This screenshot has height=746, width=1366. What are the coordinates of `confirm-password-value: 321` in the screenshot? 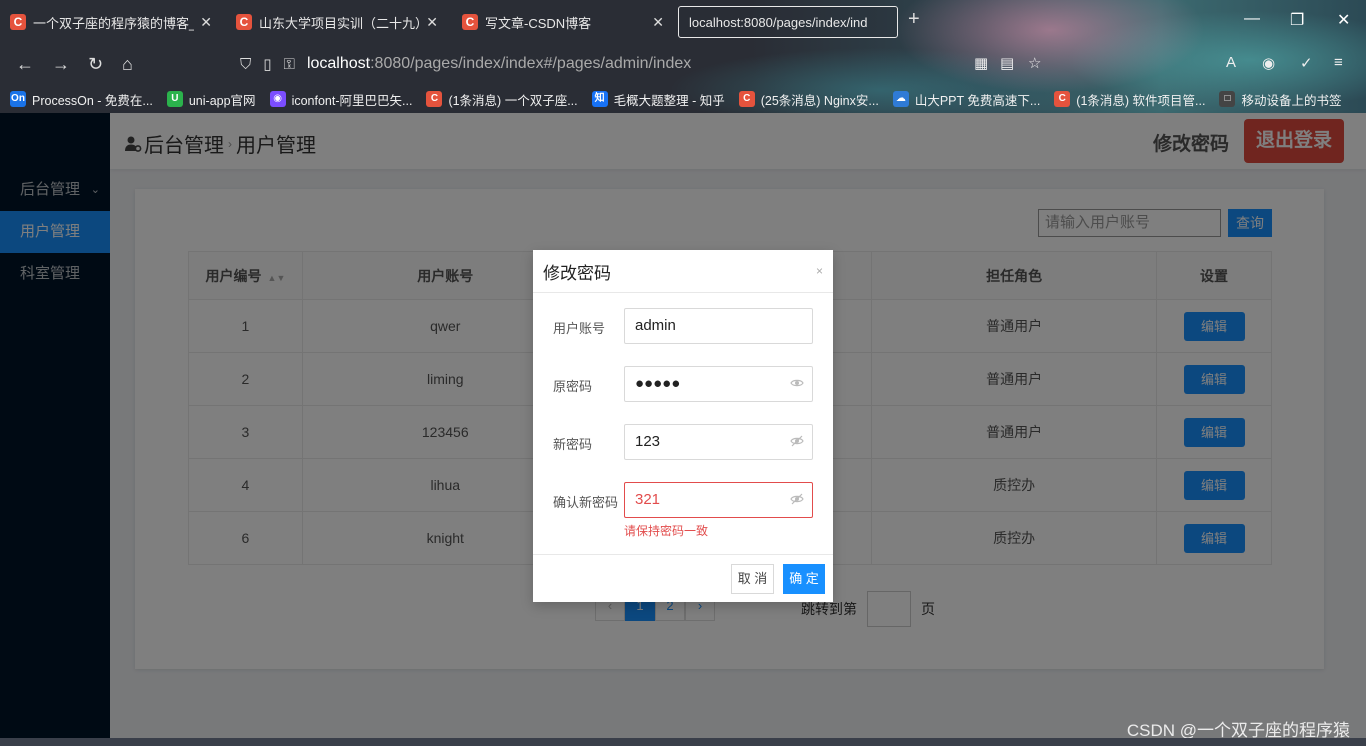 It's located at (648, 499).